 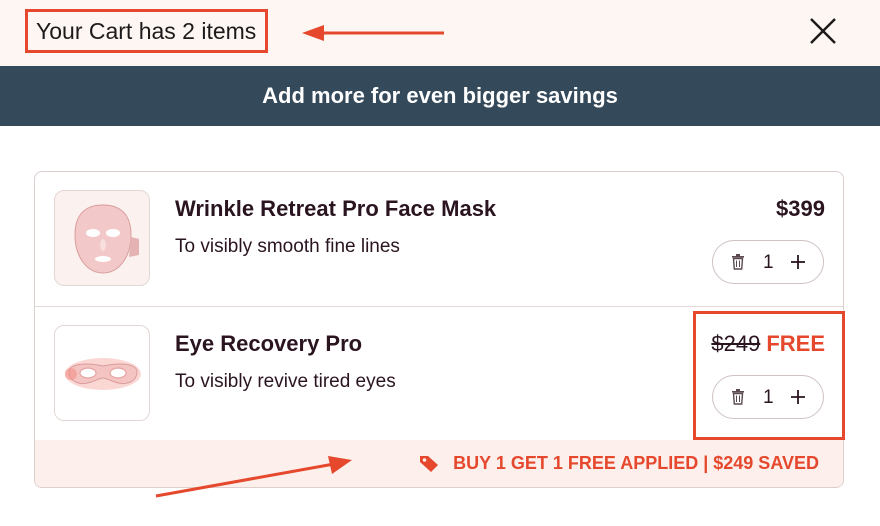 I want to click on quantity-value: 1, so click(x=768, y=262).